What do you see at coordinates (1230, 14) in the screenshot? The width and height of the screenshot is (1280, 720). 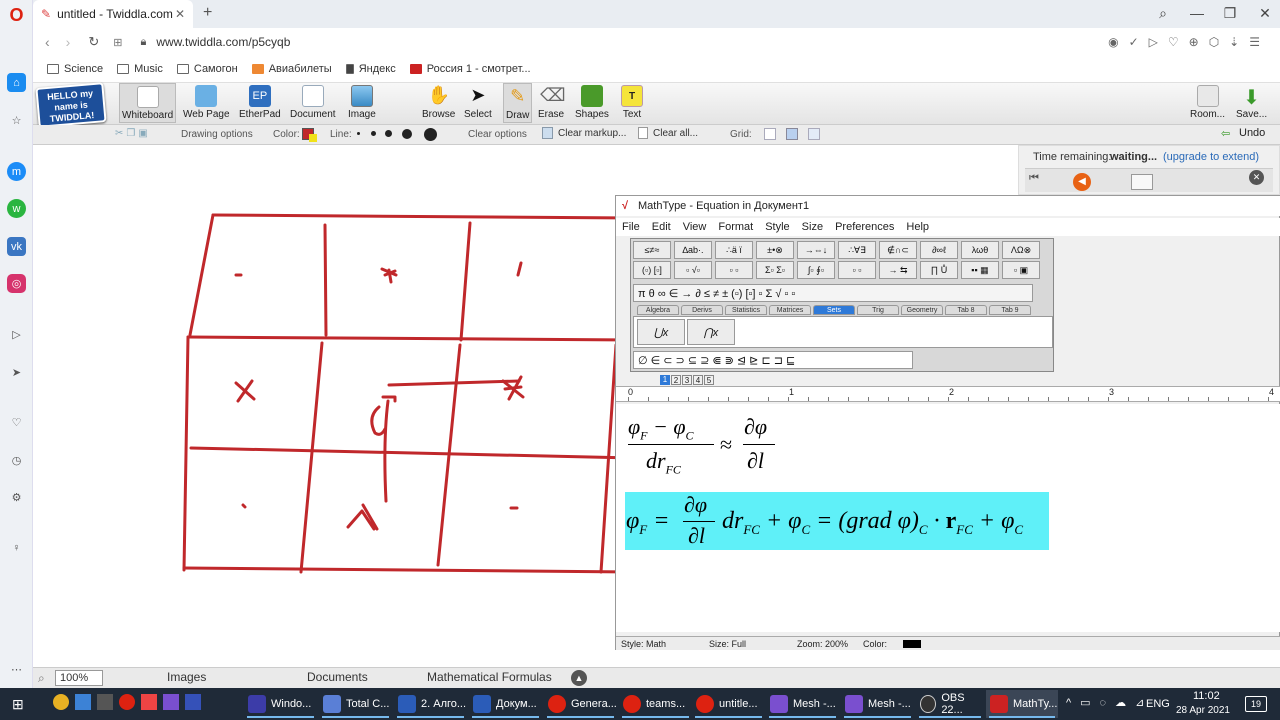 I see `maximize-button: ❐` at bounding box center [1230, 14].